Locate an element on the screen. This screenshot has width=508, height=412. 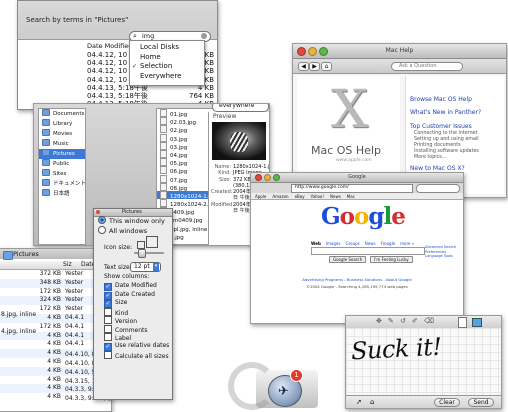
sidebar-item: Pictures is located at coordinates (62, 154).